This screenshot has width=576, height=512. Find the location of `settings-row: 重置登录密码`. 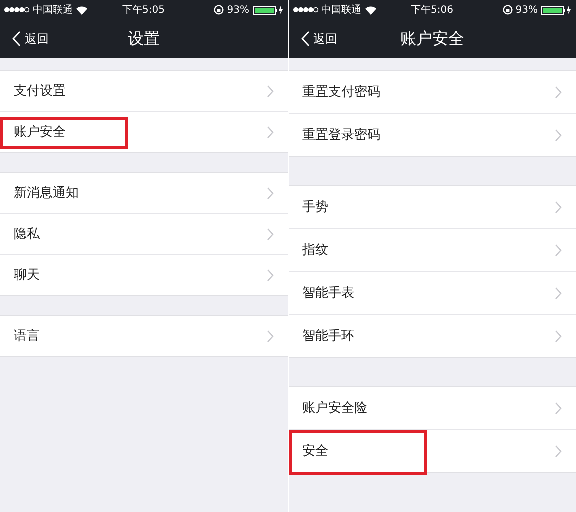

settings-row: 重置登录密码 is located at coordinates (432, 135).